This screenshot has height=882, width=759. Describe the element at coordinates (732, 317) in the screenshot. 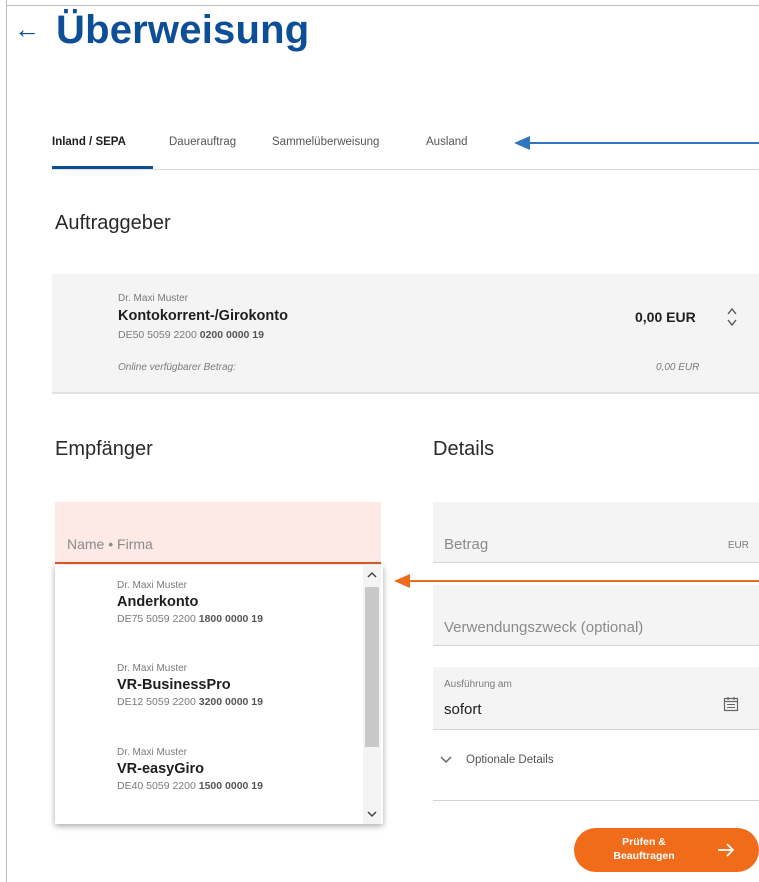

I see `chevron-up-down-icon` at that location.